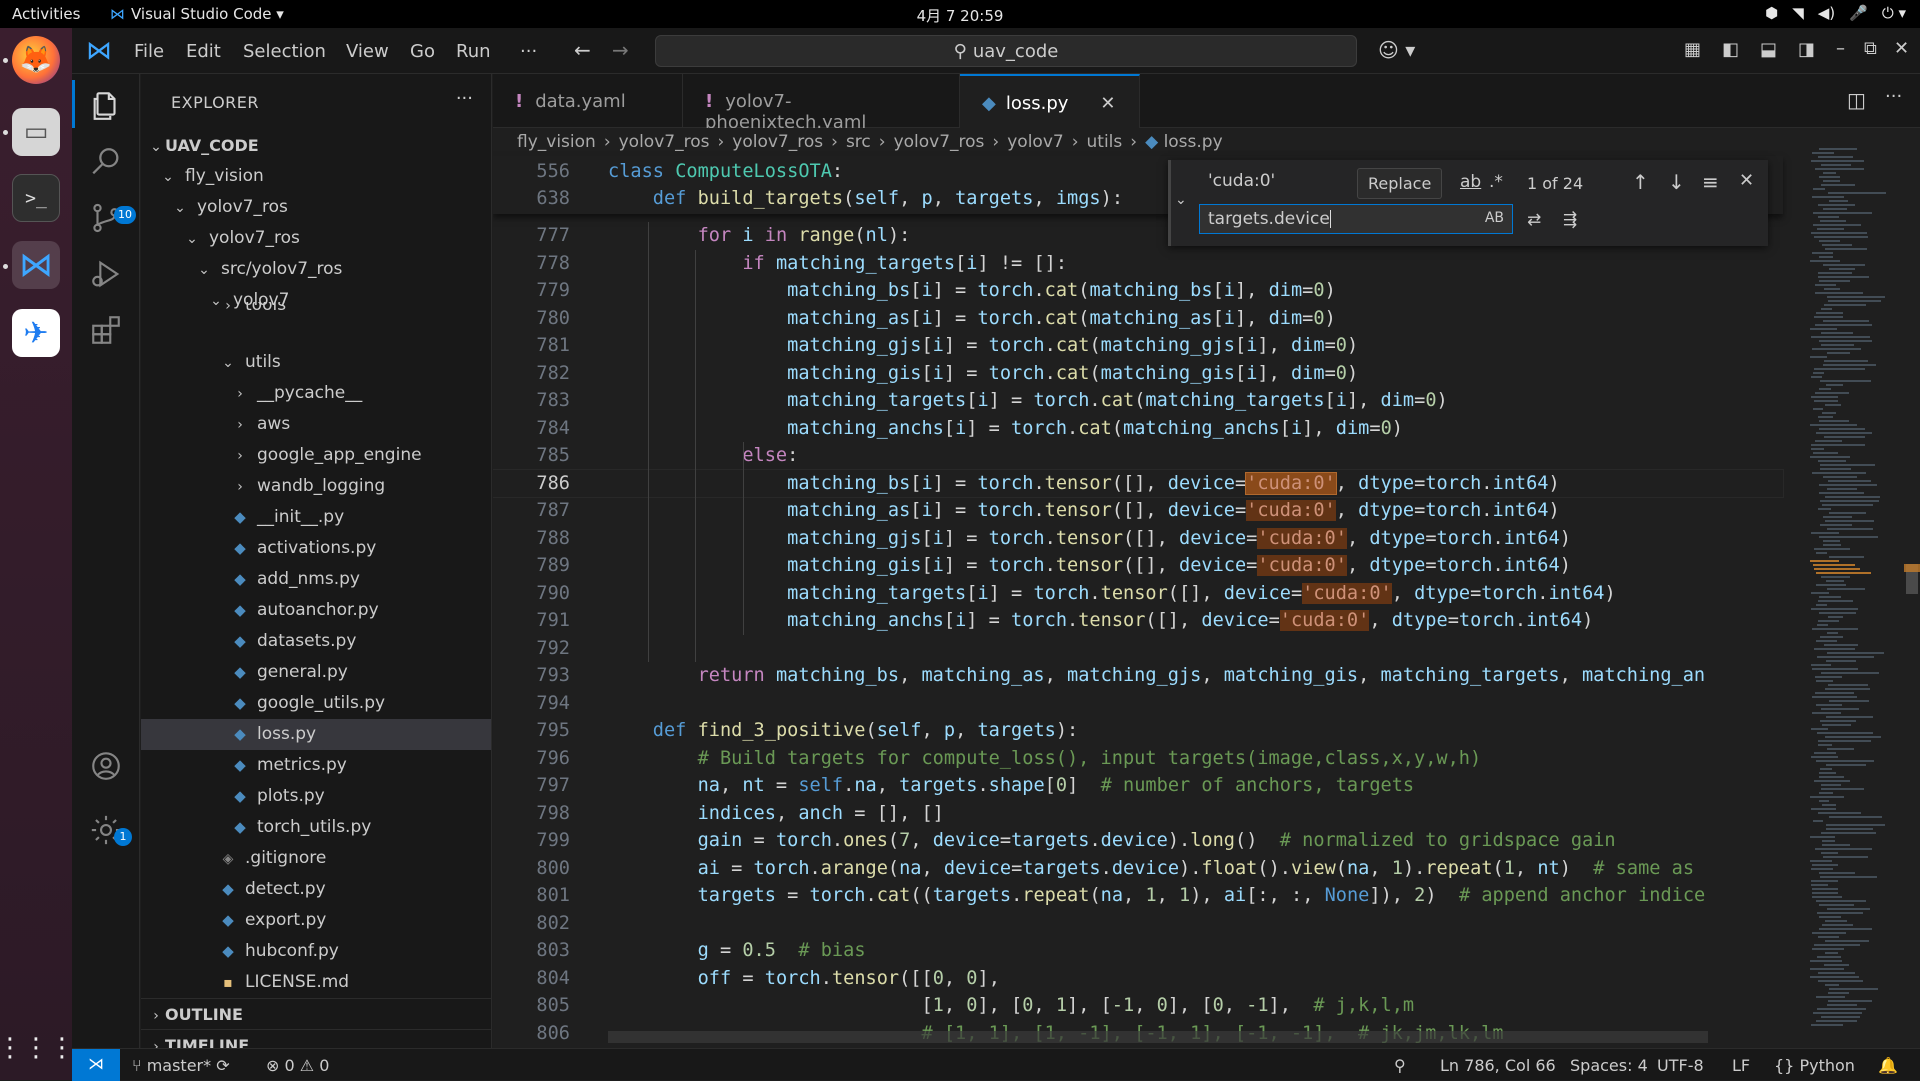 This screenshot has width=1920, height=1081. Describe the element at coordinates (1798, 13) in the screenshot. I see `wifi-icon: ◥` at that location.